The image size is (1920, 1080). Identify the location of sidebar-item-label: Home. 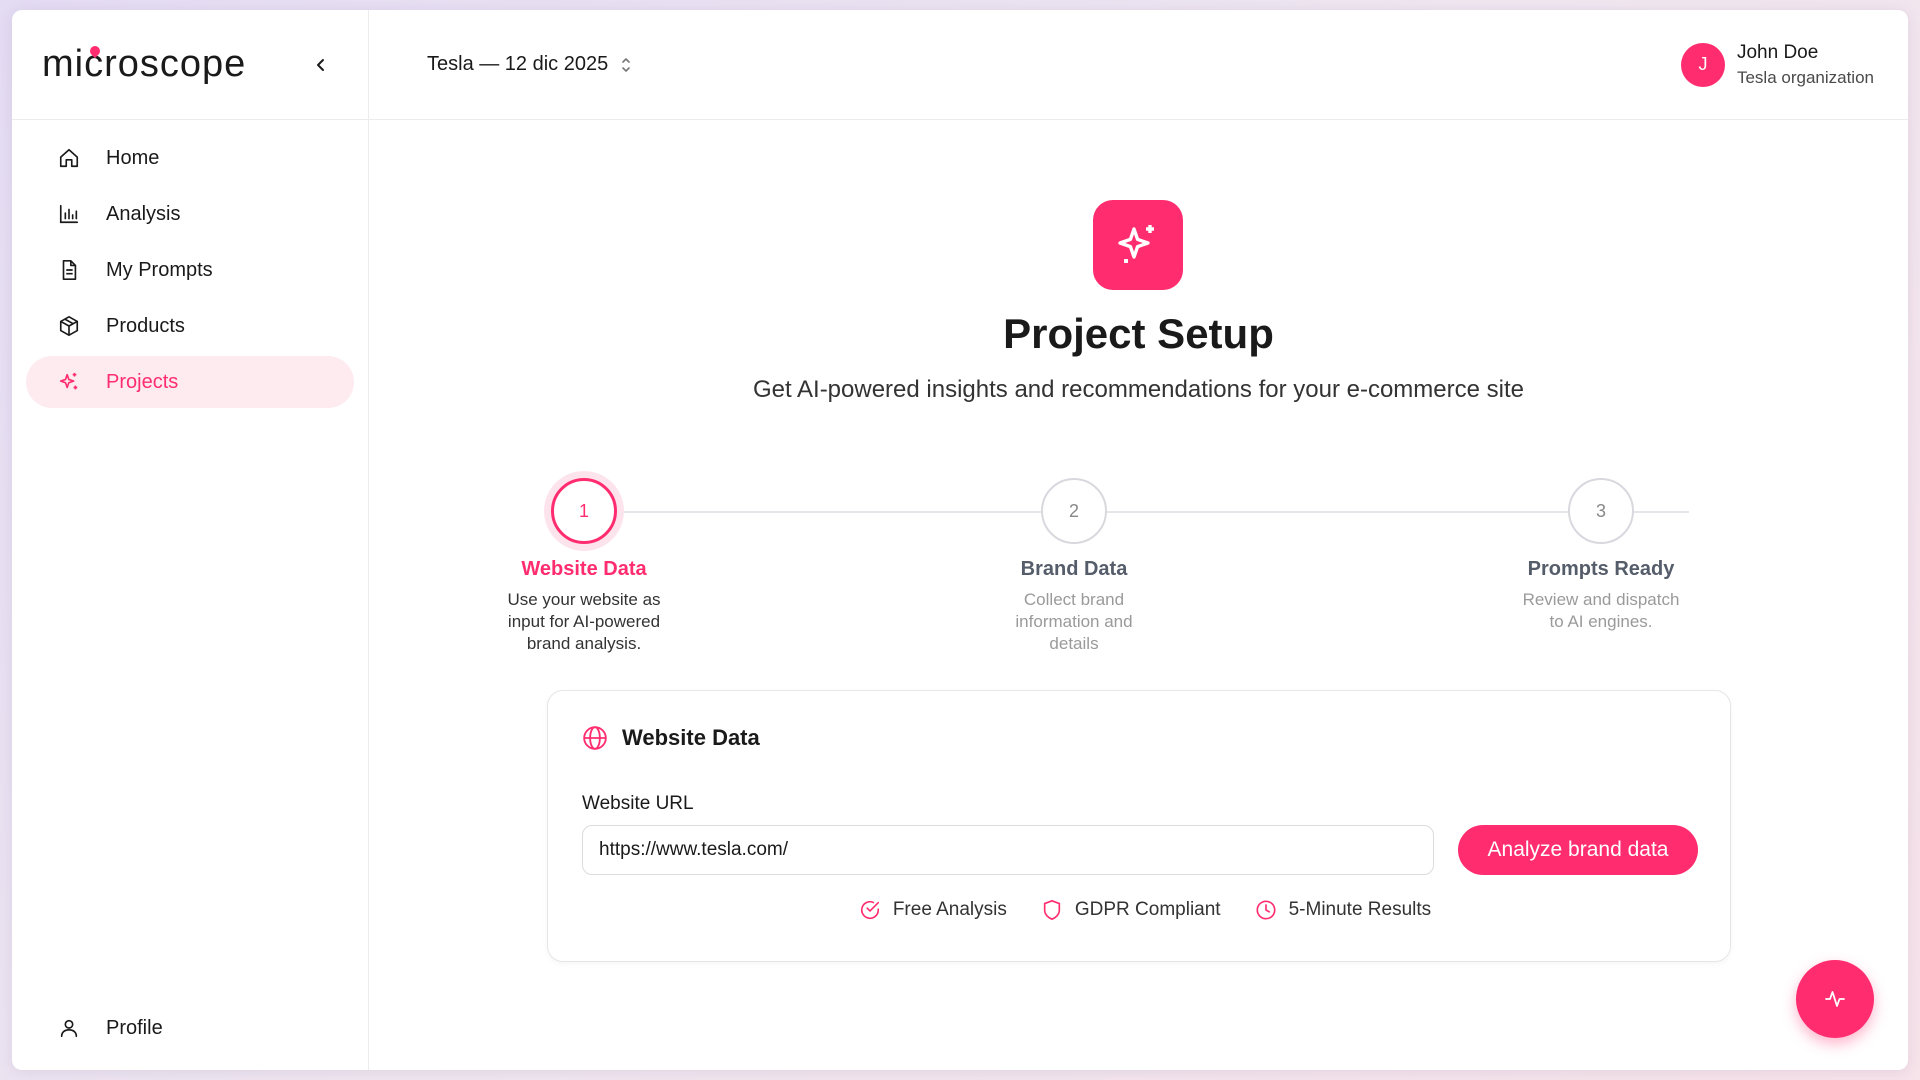
(133, 157).